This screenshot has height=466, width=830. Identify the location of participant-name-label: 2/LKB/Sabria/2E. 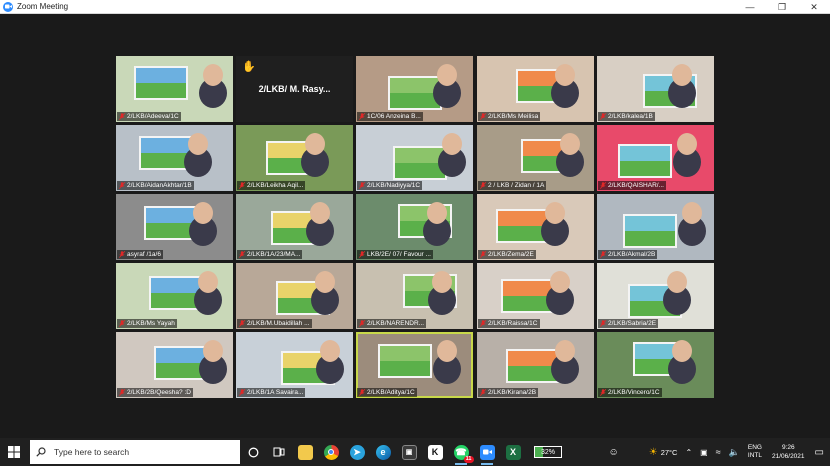
(628, 323).